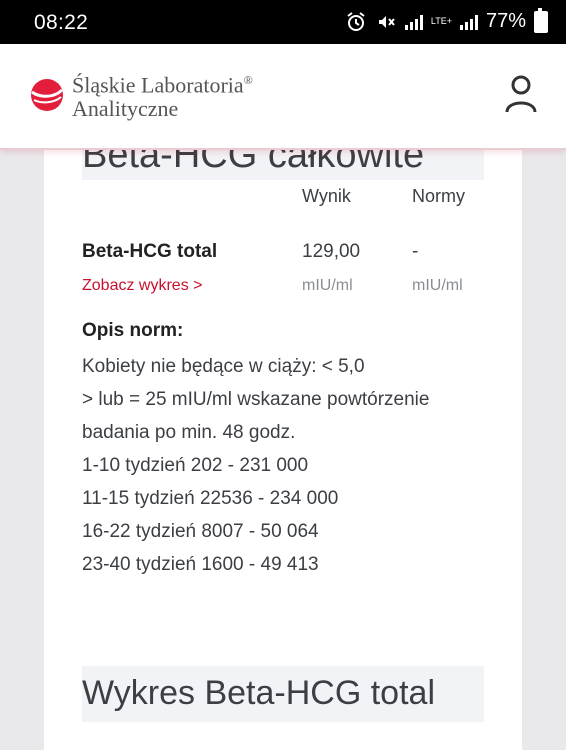 The width and height of the screenshot is (566, 750). I want to click on battery-icon, so click(541, 20).